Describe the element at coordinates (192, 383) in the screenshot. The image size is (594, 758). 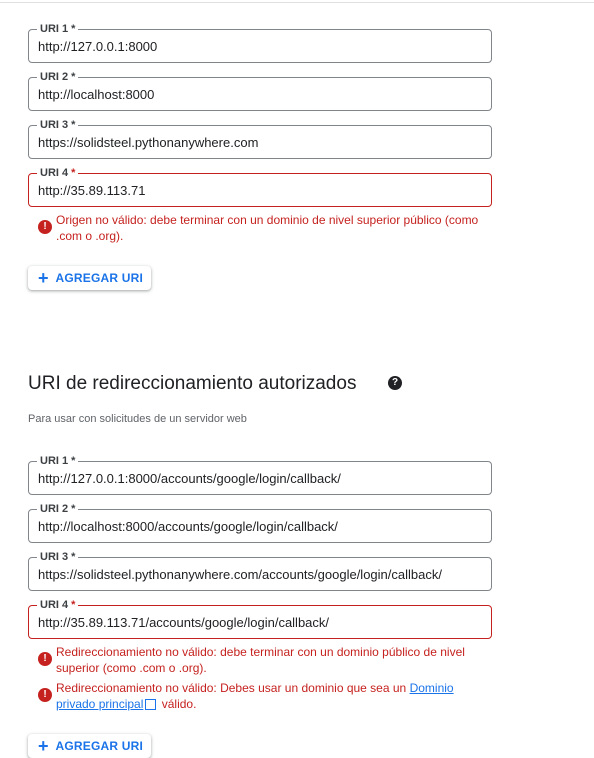
I see `section-title: URI de redireccionamiento autorizados` at that location.